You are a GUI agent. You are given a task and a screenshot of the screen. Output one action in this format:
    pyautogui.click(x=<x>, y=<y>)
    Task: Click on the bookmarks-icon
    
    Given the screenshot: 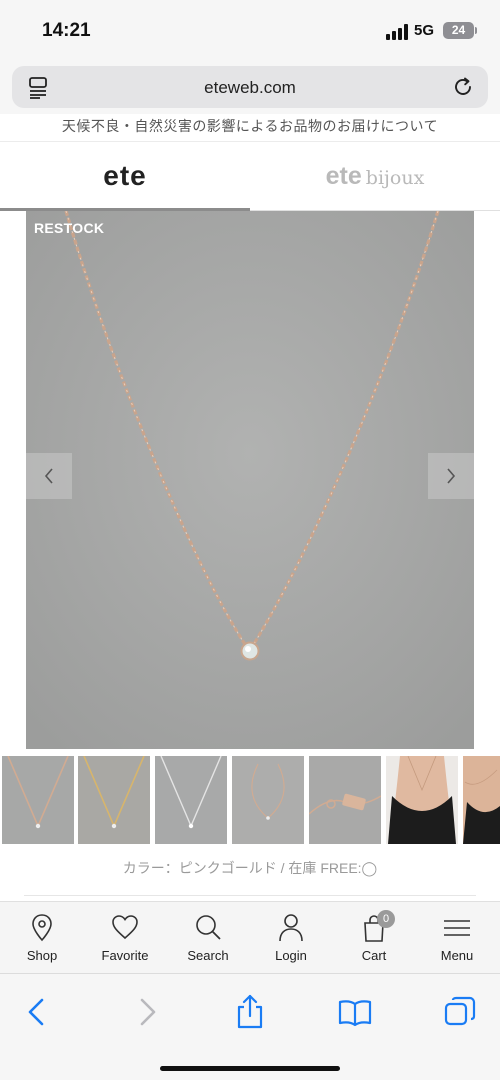 What is the action you would take?
    pyautogui.click(x=355, y=1012)
    